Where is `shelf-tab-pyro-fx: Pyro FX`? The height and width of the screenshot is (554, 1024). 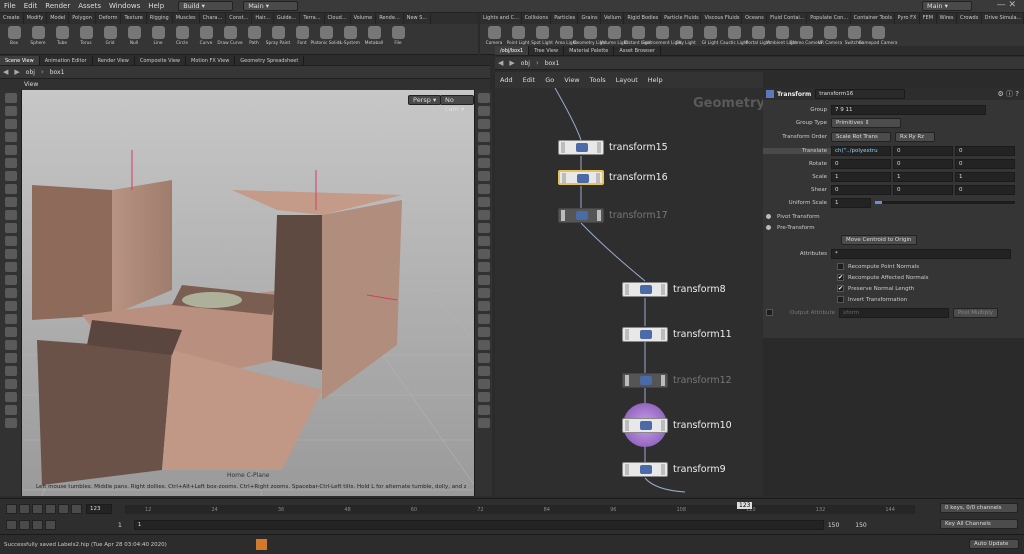
shelf-tab-pyro-fx: Pyro FX is located at coordinates (907, 18).